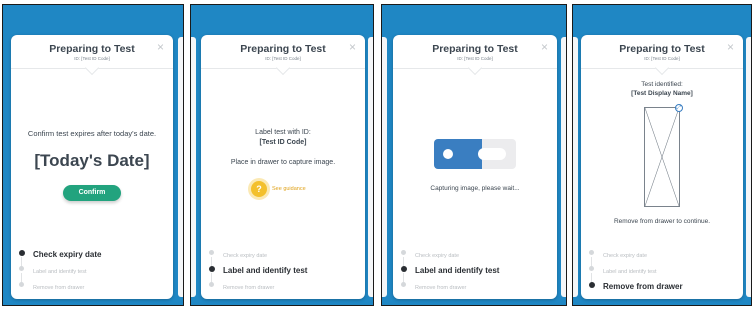  I want to click on image-placeholder-icon, so click(662, 157).